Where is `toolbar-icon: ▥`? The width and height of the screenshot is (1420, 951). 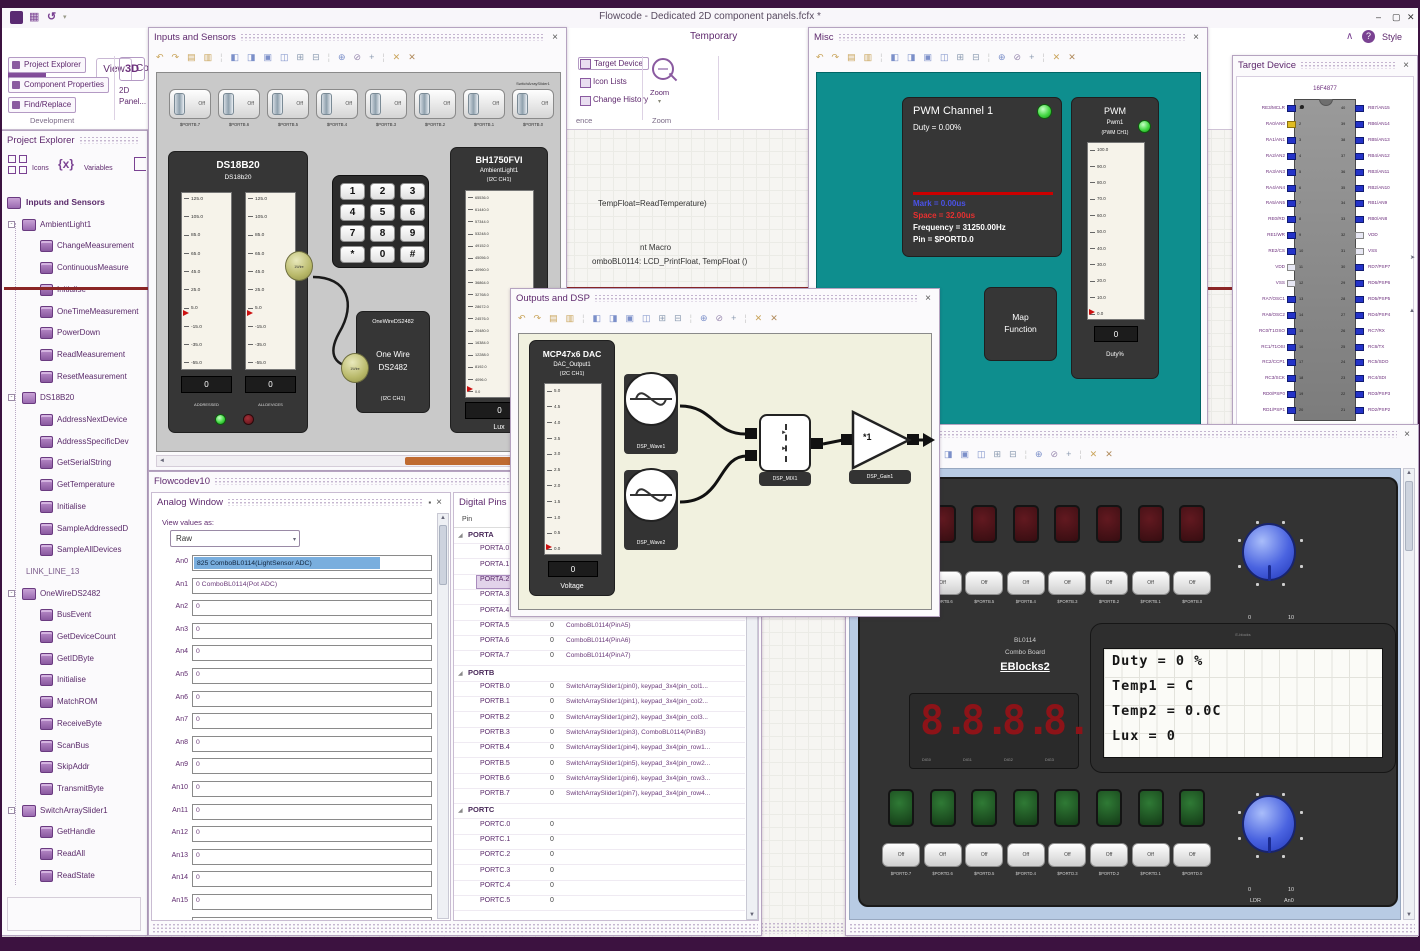 toolbar-icon: ▥ is located at coordinates (208, 57).